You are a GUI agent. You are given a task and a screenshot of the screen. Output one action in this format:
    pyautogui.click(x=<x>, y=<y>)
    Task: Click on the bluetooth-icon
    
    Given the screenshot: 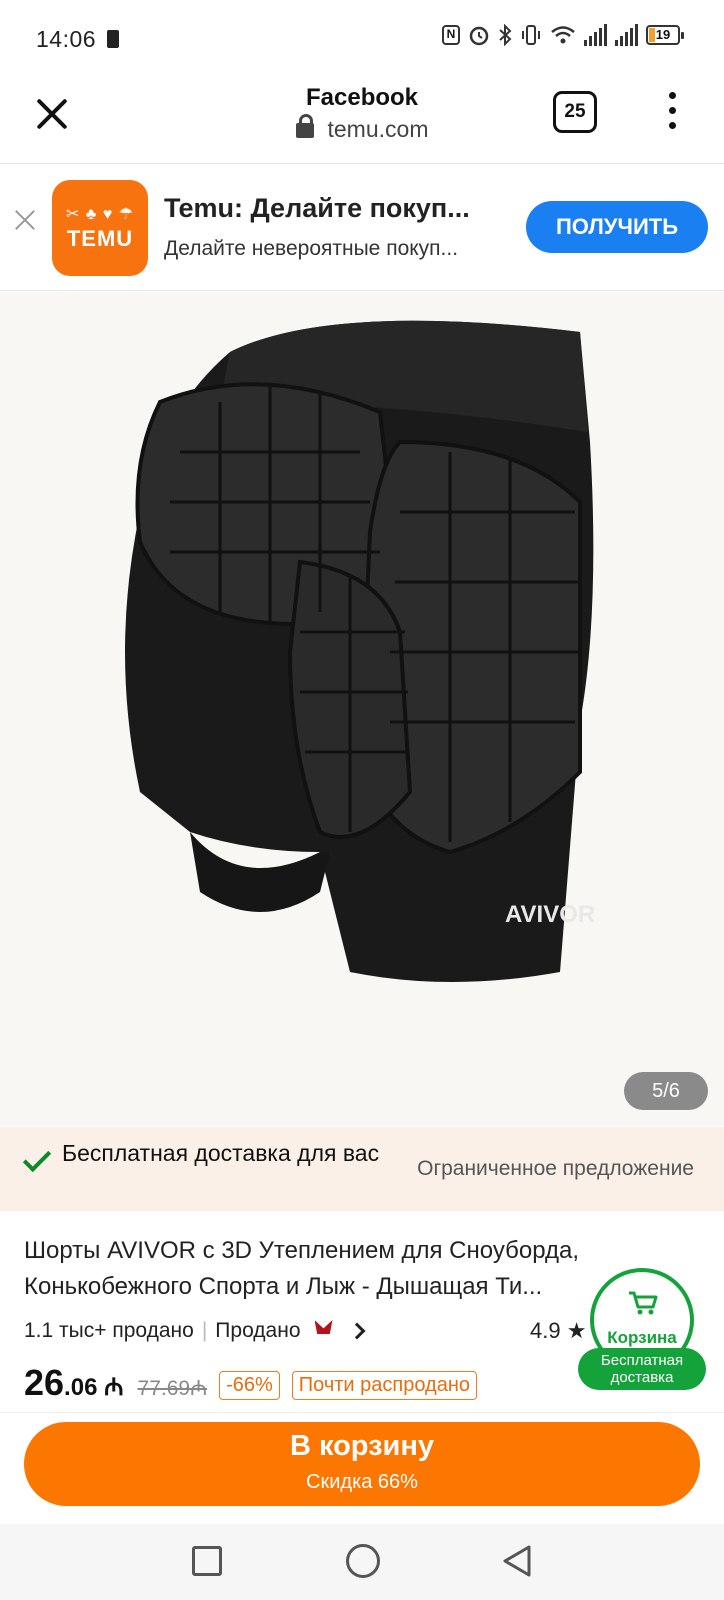 What is the action you would take?
    pyautogui.click(x=505, y=35)
    